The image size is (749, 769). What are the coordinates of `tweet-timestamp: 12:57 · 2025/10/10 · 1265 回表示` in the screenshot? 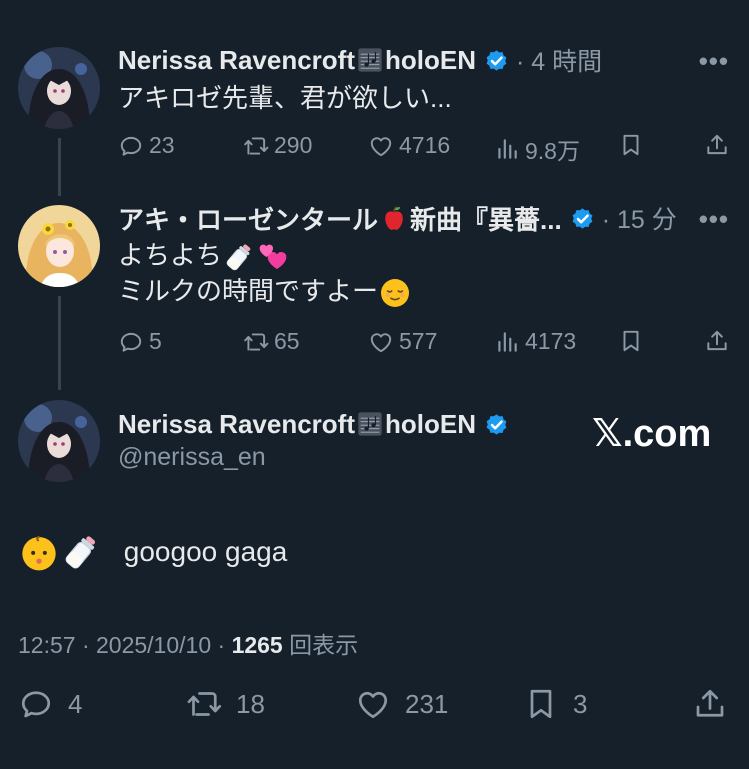 It's located at (188, 643).